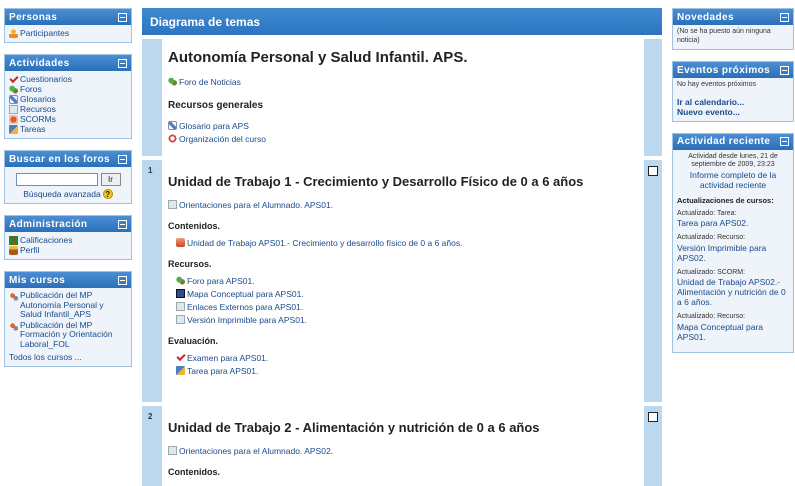 The image size is (795, 486). Describe the element at coordinates (402, 450) in the screenshot. I see `orientations-link: Orientaciones para el Alumnado. APS02.` at that location.